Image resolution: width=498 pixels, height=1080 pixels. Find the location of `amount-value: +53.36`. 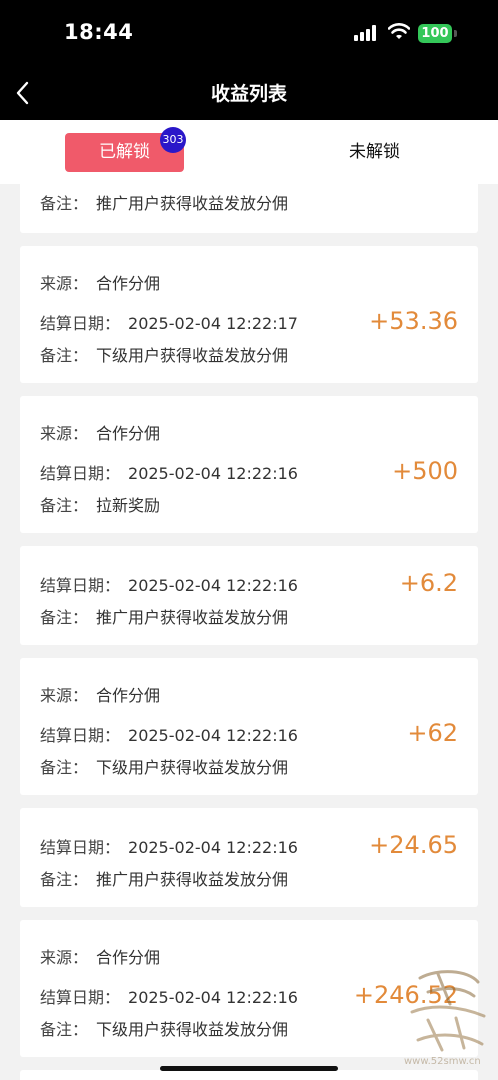

amount-value: +53.36 is located at coordinates (413, 321).